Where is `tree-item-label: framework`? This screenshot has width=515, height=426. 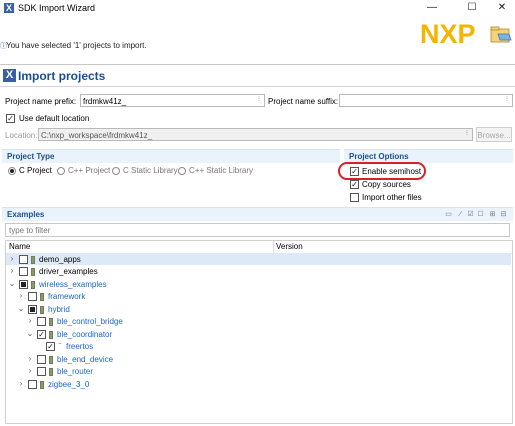
tree-item-label: framework is located at coordinates (66, 297).